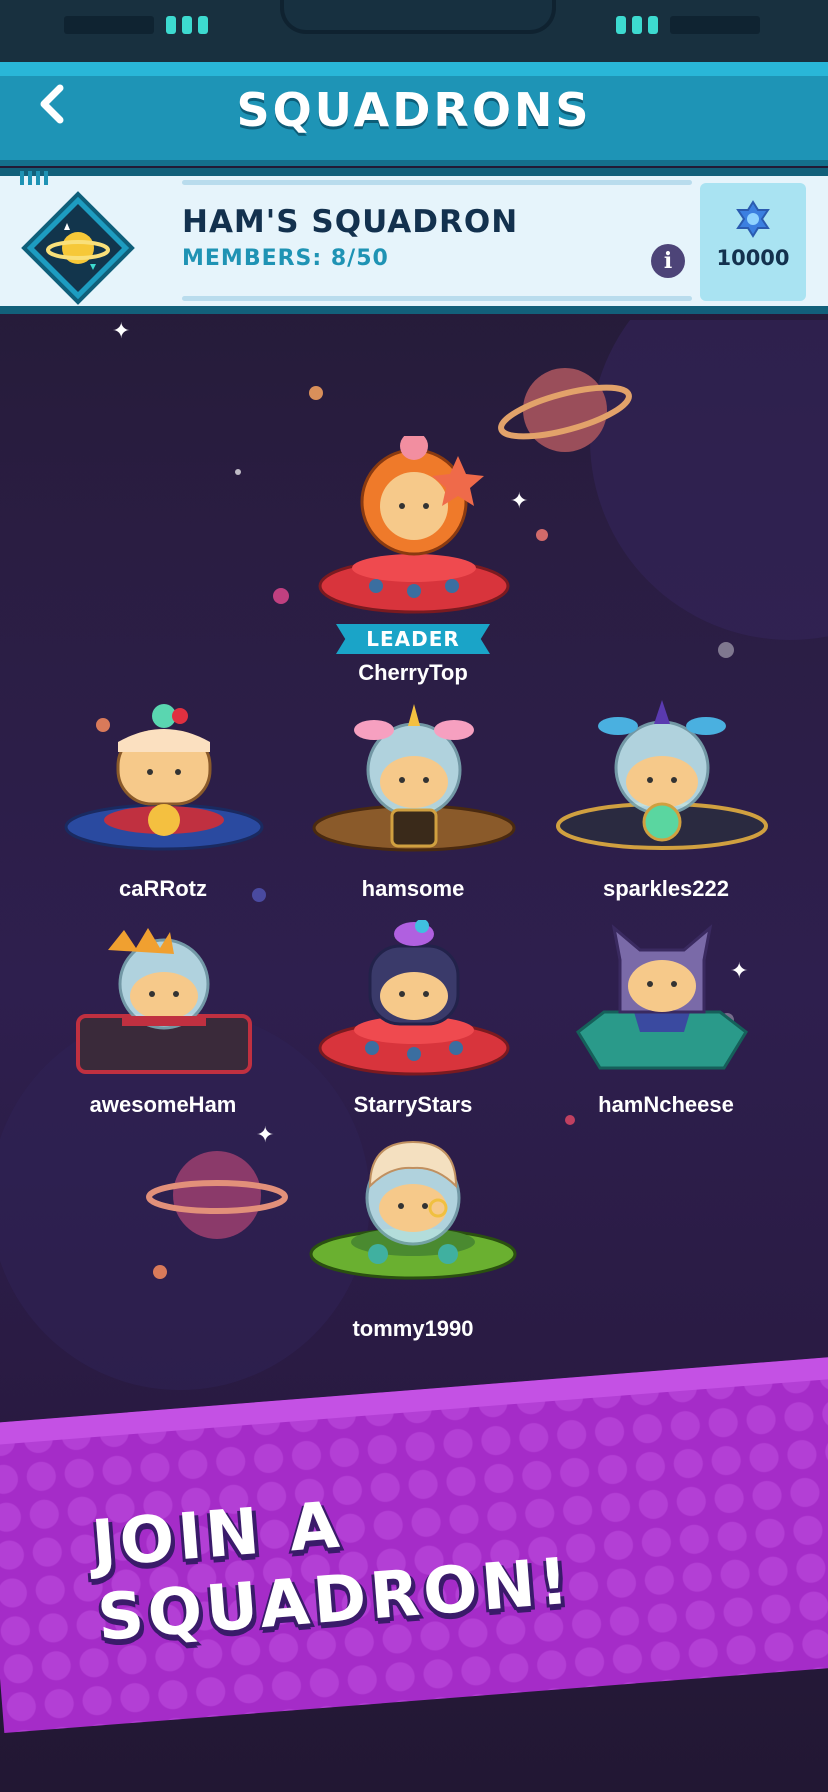 The image size is (828, 1792). Describe the element at coordinates (414, 1006) in the screenshot. I see `member-avatar-starrystars` at that location.